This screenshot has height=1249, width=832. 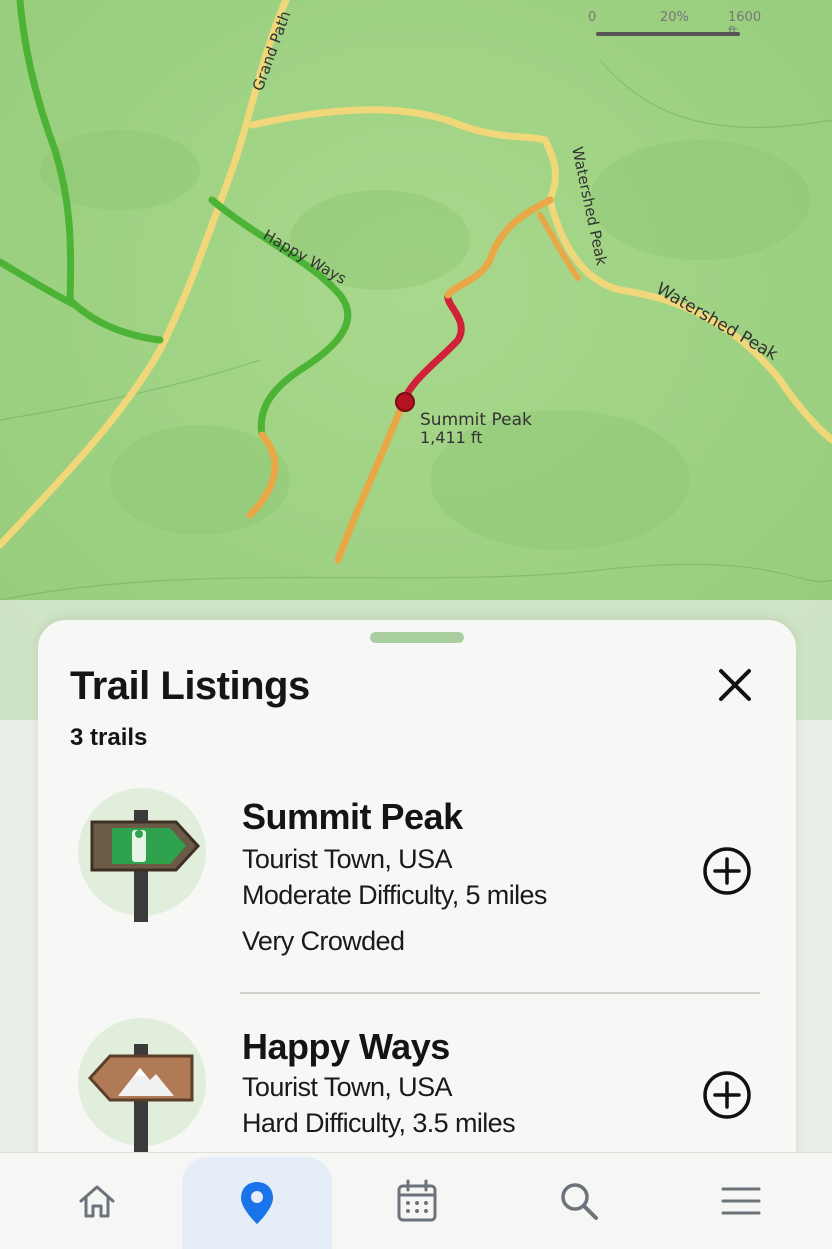 I want to click on search-icon, so click(x=579, y=1201).